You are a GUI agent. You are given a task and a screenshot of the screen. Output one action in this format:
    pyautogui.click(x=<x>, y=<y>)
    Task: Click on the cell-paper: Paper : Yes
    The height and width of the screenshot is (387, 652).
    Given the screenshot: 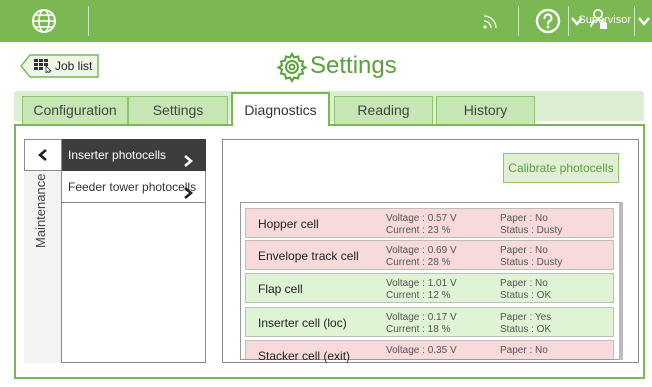 What is the action you would take?
    pyautogui.click(x=526, y=317)
    